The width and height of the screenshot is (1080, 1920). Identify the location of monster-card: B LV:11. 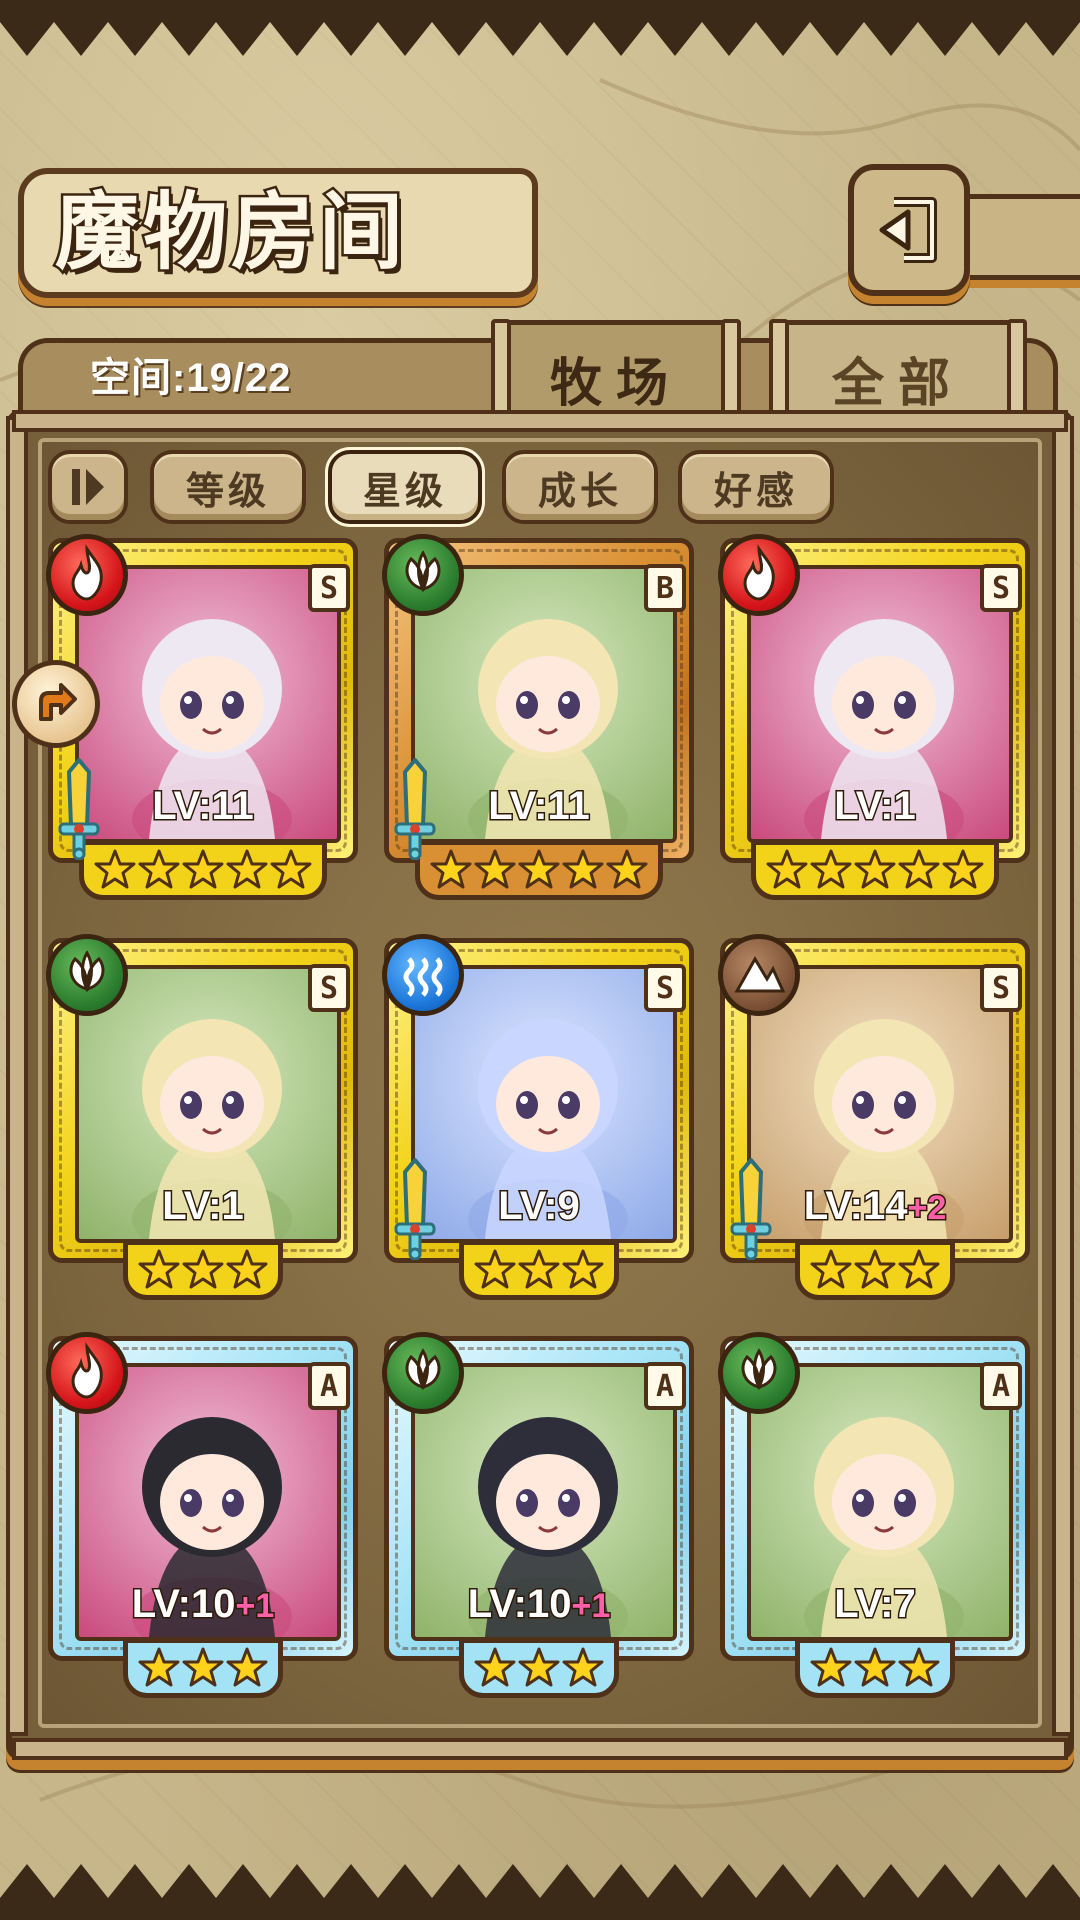
(538, 718).